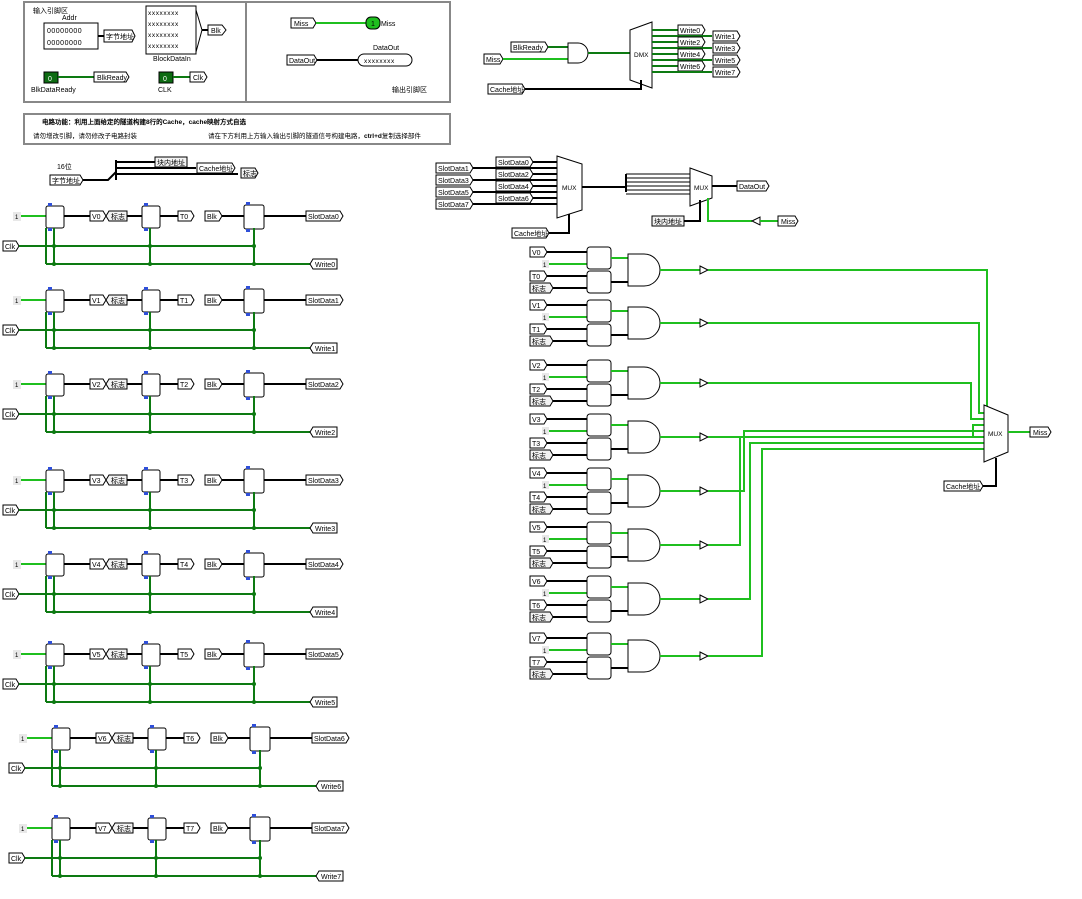 The image size is (1082, 899). I want to click on row-slotdata-label: SlotData2, so click(323, 385).